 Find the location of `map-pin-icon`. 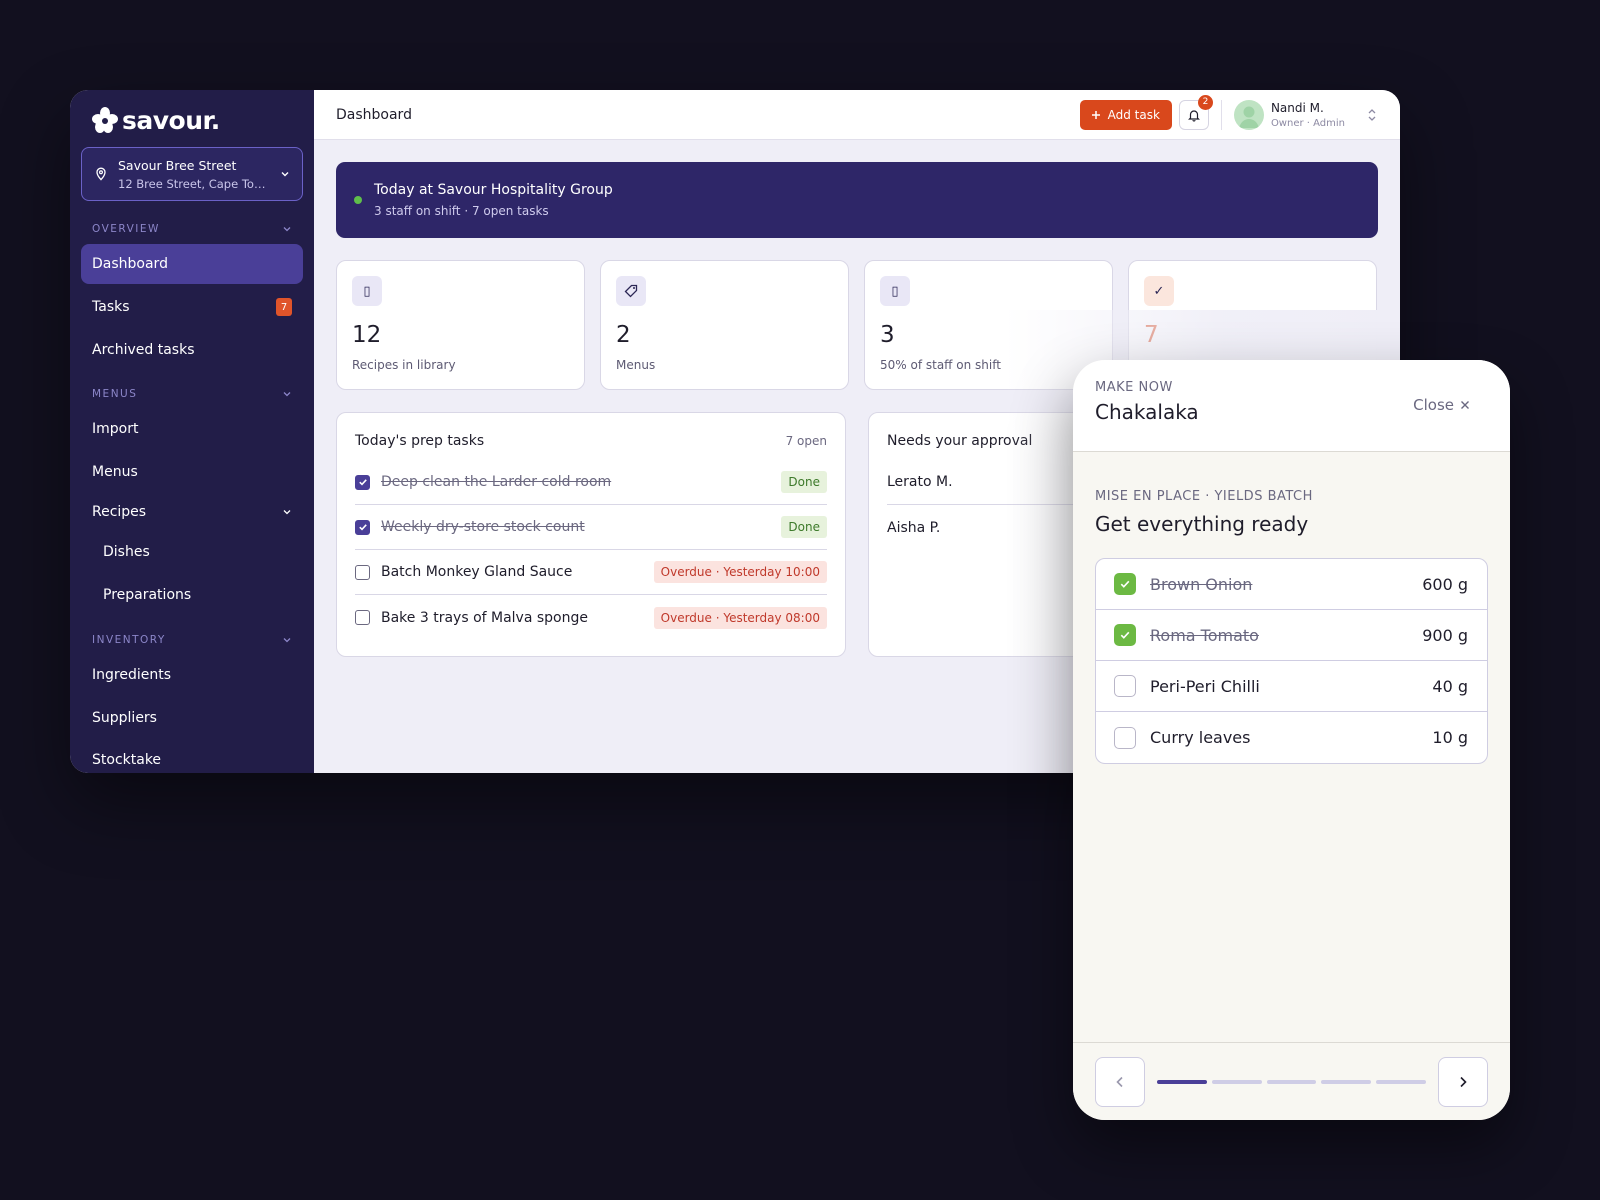

map-pin-icon is located at coordinates (101, 174).